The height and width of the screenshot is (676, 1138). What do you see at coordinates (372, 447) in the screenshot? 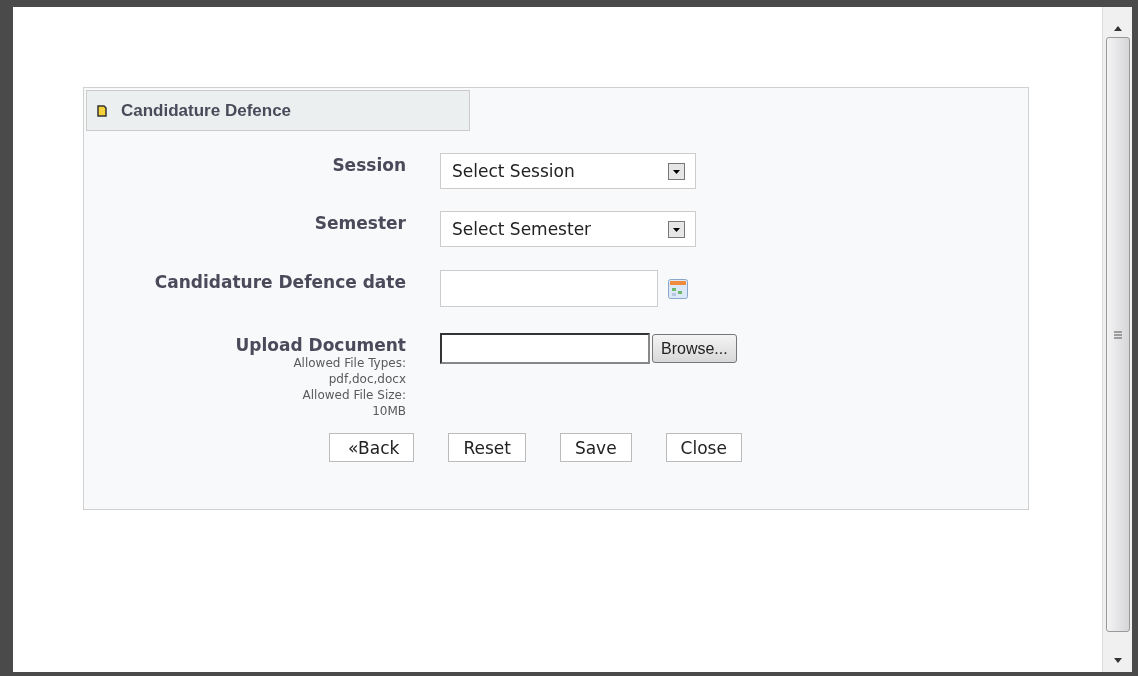
I see `form-button: «Back` at bounding box center [372, 447].